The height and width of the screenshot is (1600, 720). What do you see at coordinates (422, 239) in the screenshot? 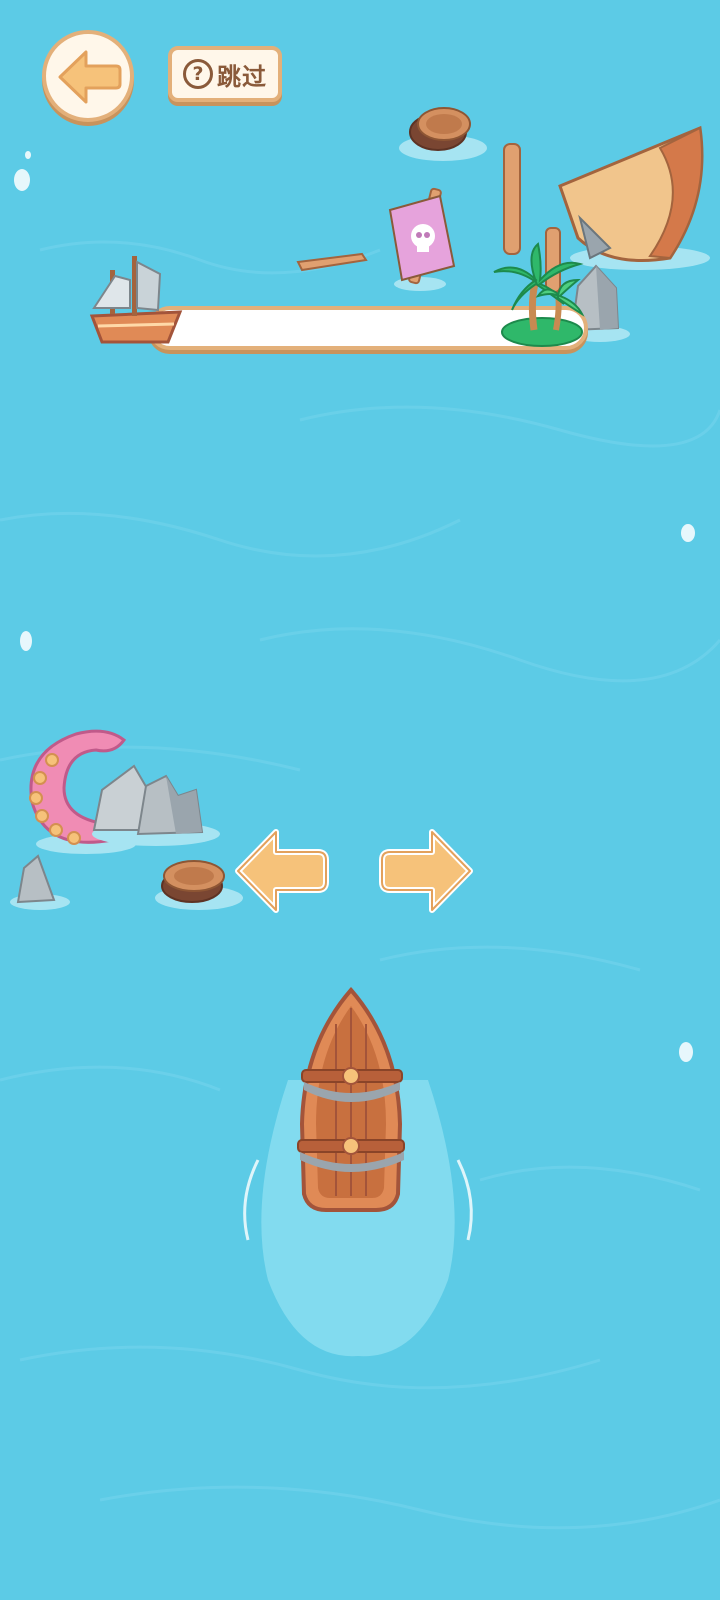
I see `pirate-flag-icon` at bounding box center [422, 239].